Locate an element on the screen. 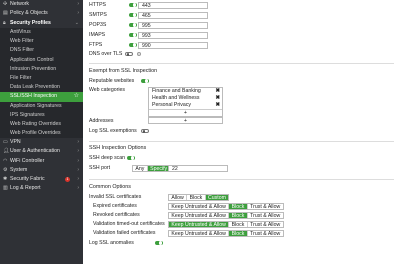 This screenshot has height=264, width=400. list-item: Finance and Banking ✖ is located at coordinates (185, 91).